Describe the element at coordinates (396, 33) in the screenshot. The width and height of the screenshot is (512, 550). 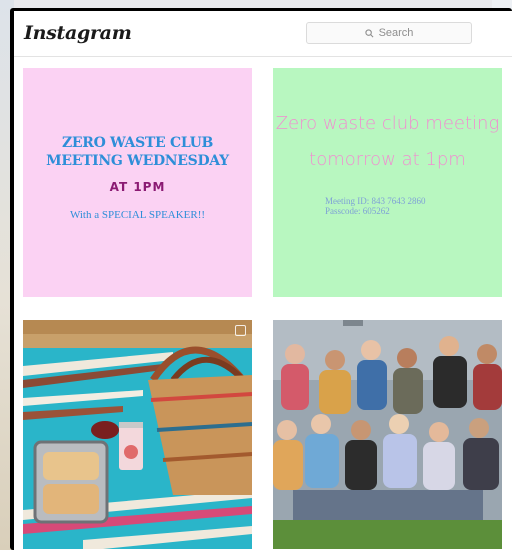
I see `search-placeholder: Search` at that location.